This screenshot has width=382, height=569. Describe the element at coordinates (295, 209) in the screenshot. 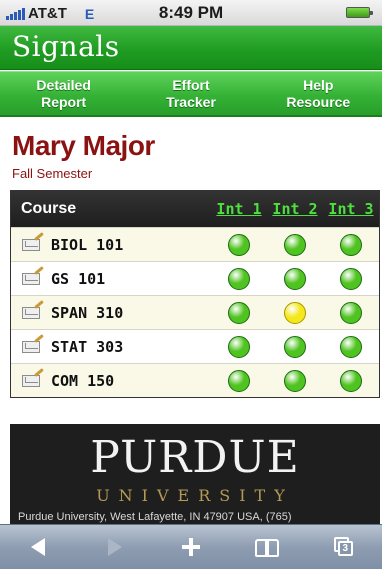

I see `column-header-int-2: Int 2` at that location.